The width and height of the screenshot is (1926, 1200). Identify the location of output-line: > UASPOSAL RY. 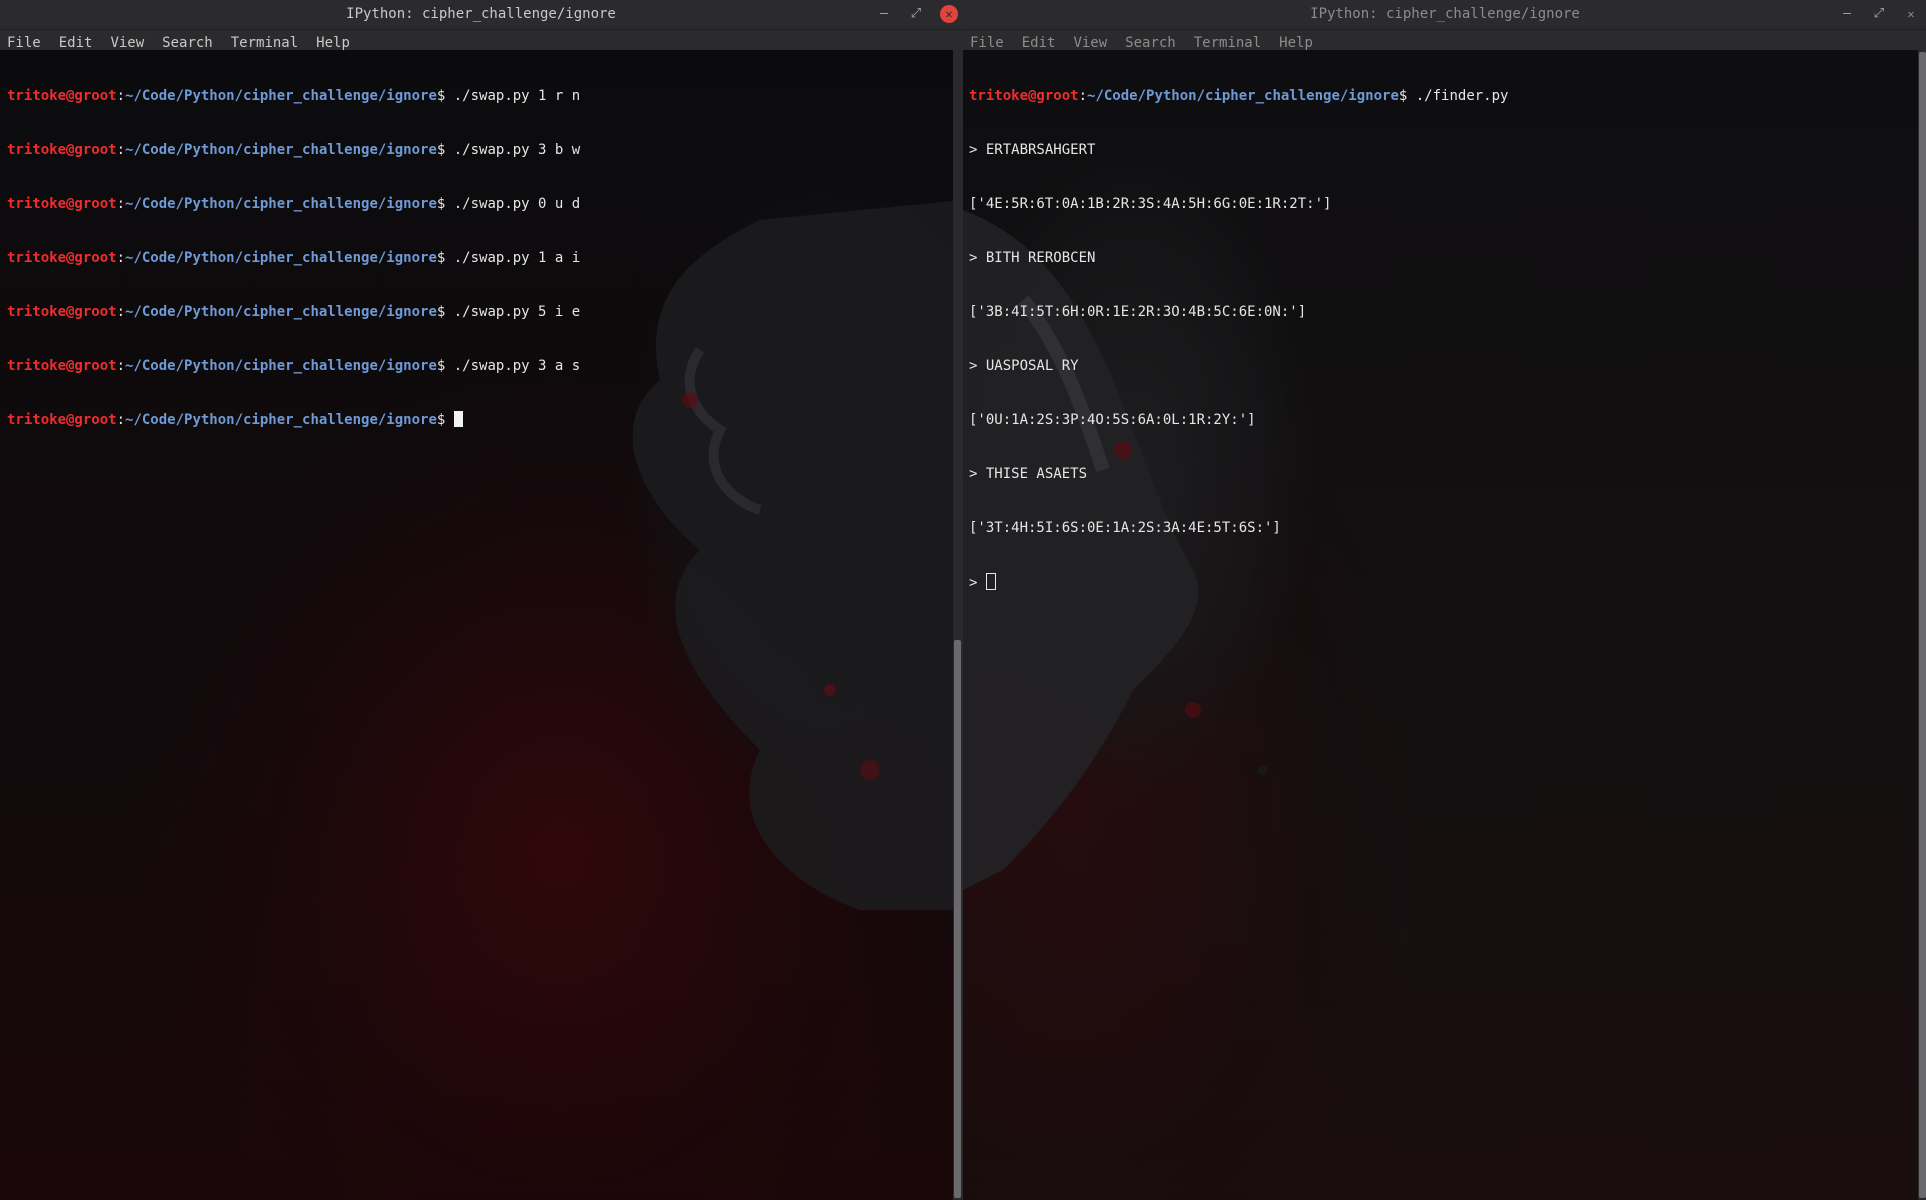
(1024, 366).